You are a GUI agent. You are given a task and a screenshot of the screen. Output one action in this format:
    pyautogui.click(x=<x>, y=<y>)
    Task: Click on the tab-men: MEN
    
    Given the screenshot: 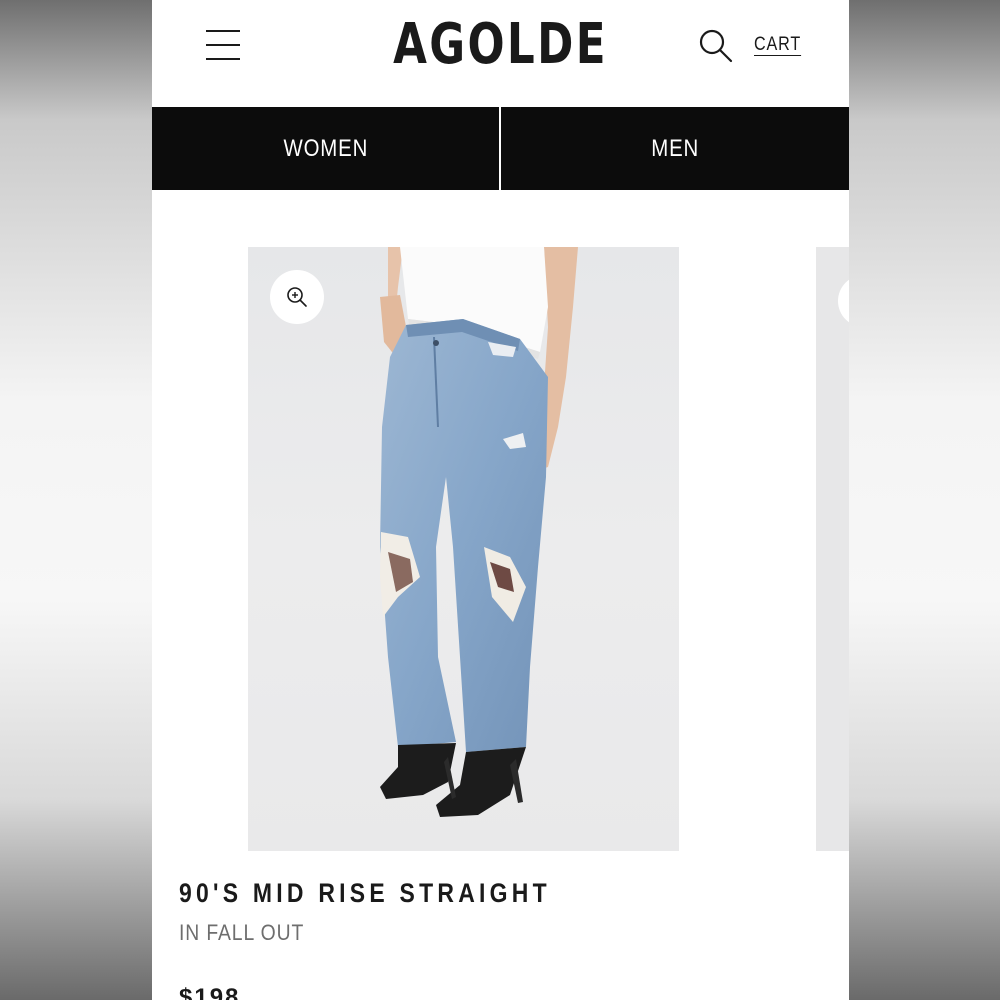 What is the action you would take?
    pyautogui.click(x=675, y=148)
    